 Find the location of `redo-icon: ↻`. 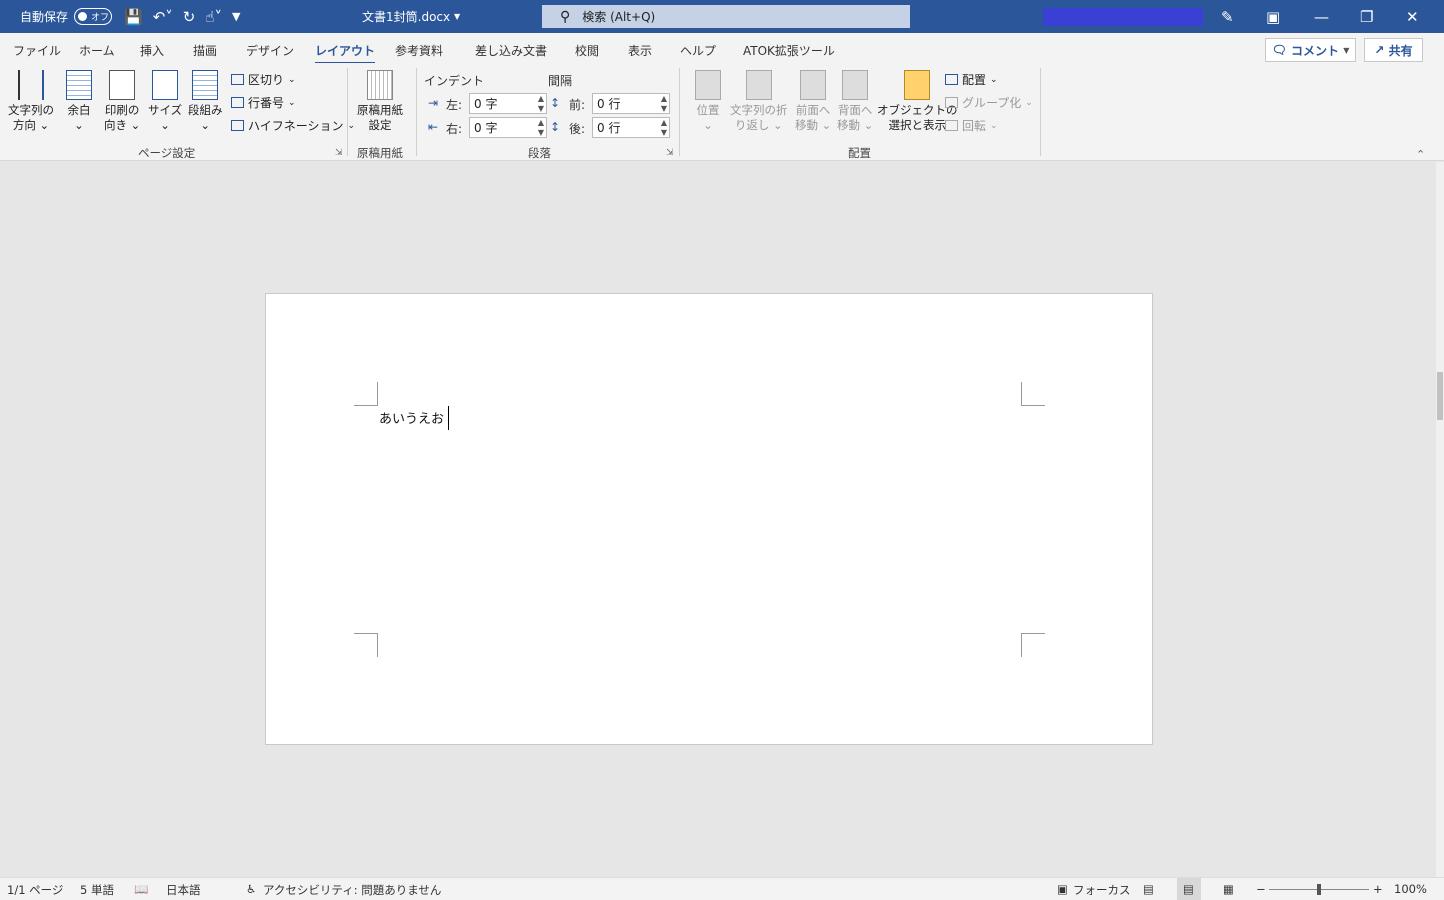

redo-icon: ↻ is located at coordinates (189, 17).